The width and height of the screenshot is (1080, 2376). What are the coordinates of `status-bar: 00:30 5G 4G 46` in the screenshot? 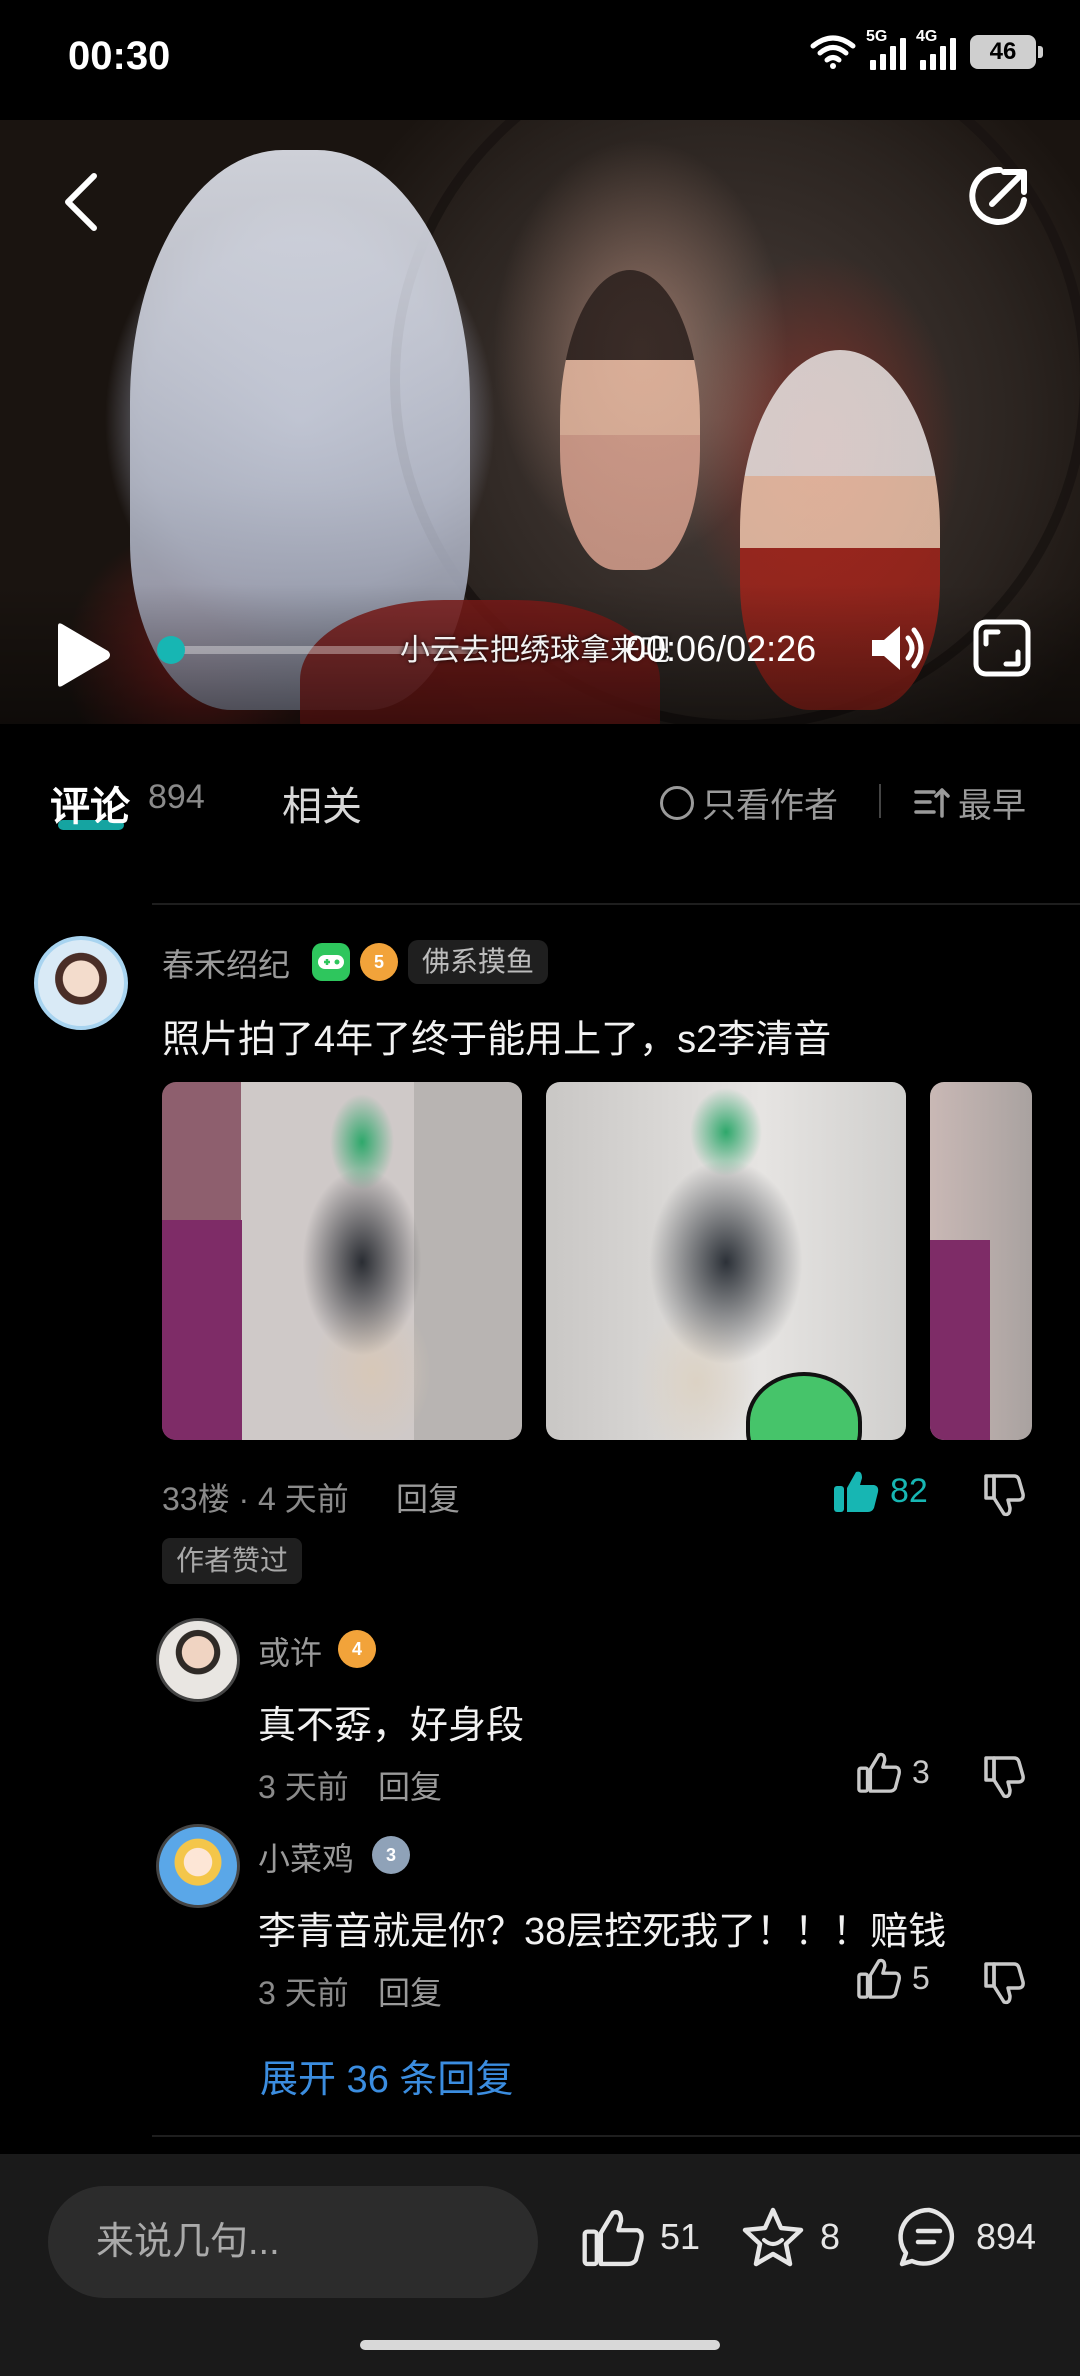 It's located at (540, 60).